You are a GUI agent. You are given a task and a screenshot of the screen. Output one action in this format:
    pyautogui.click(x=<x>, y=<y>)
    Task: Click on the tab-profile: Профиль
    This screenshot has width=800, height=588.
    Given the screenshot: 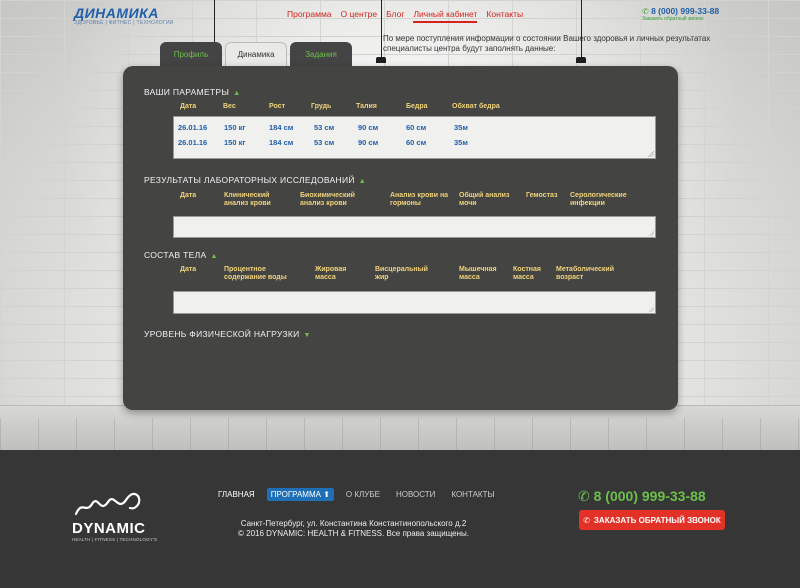 What is the action you would take?
    pyautogui.click(x=191, y=54)
    